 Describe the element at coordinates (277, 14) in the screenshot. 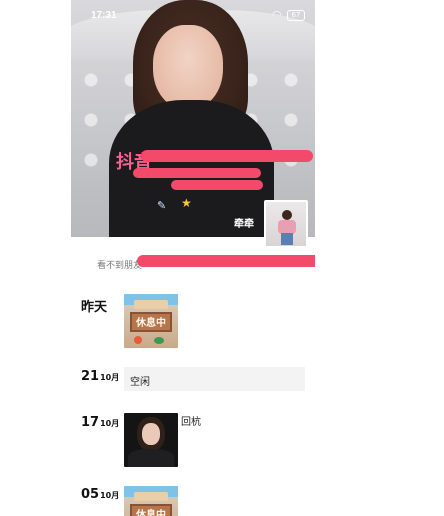

I see `wifi-icon: ◠` at that location.